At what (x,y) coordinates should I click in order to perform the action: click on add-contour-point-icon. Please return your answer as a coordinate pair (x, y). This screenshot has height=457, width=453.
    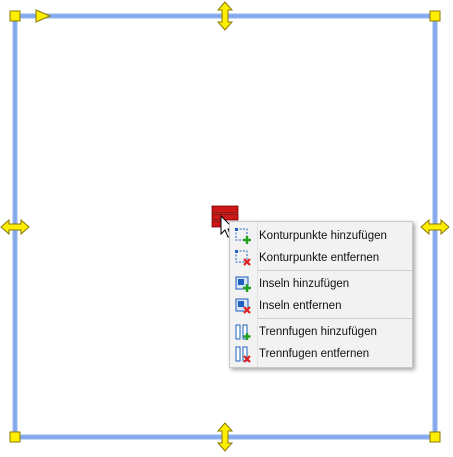
    Looking at the image, I should click on (243, 236).